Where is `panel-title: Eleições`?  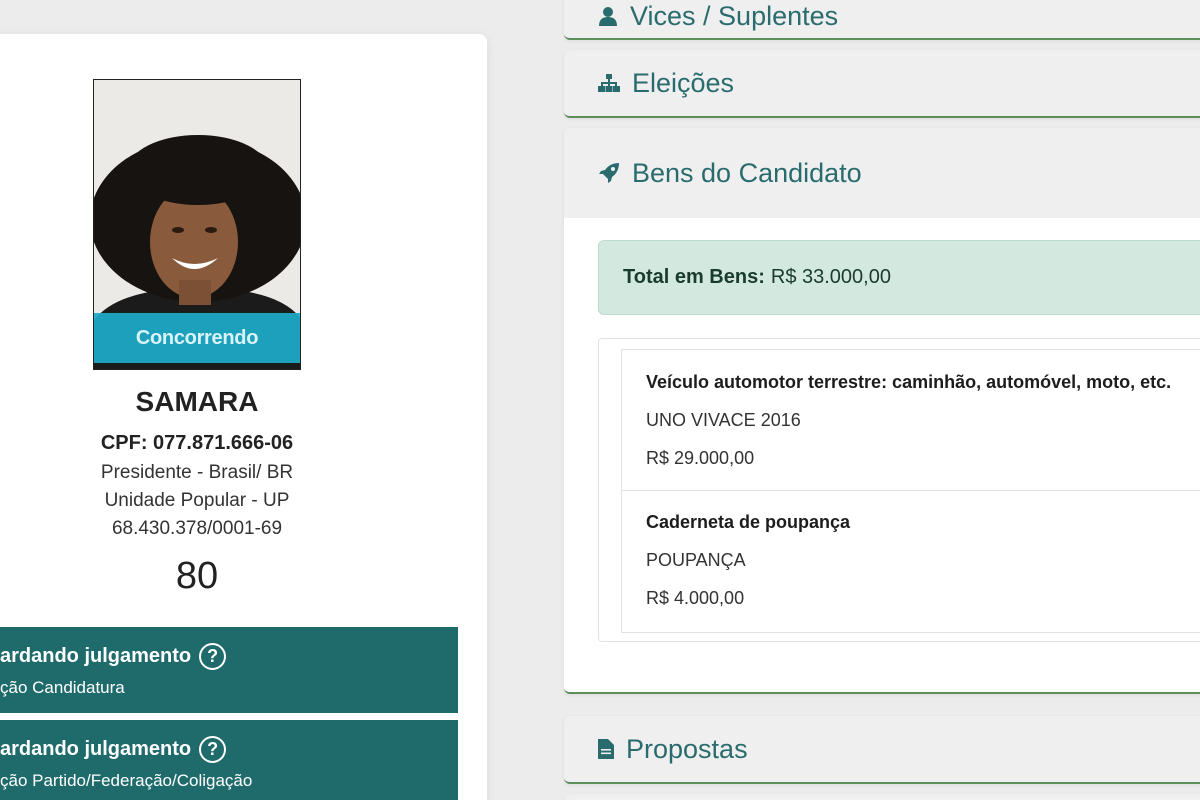
panel-title: Eleições is located at coordinates (683, 82).